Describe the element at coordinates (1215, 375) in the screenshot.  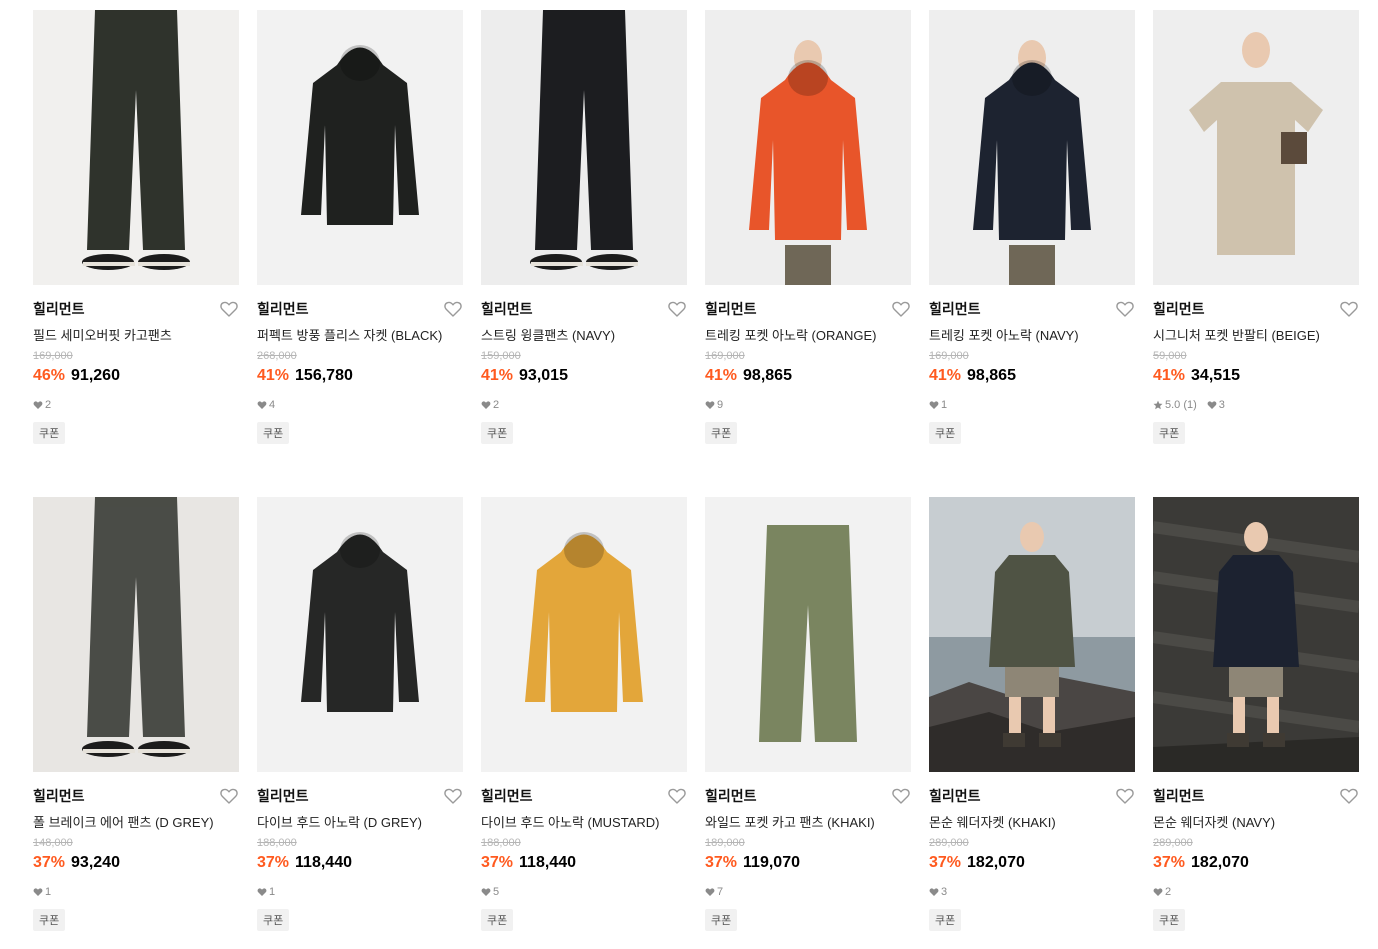
I see `sale-price: 34,515` at that location.